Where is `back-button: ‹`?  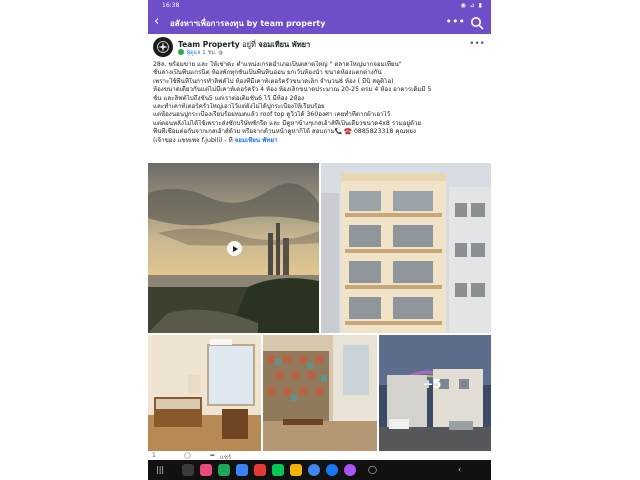
back-button: ‹ is located at coordinates (459, 469).